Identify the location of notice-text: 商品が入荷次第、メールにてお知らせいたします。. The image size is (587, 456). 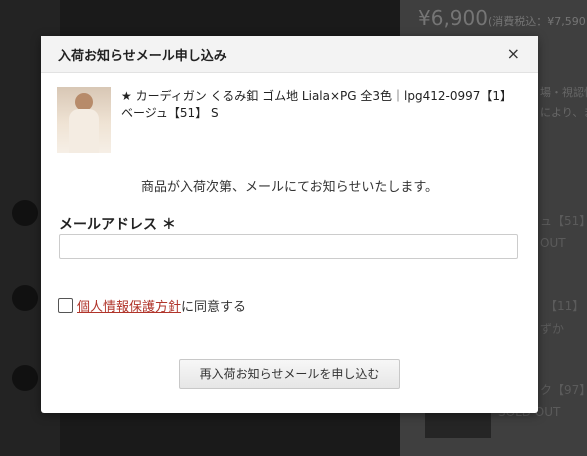
(289, 187).